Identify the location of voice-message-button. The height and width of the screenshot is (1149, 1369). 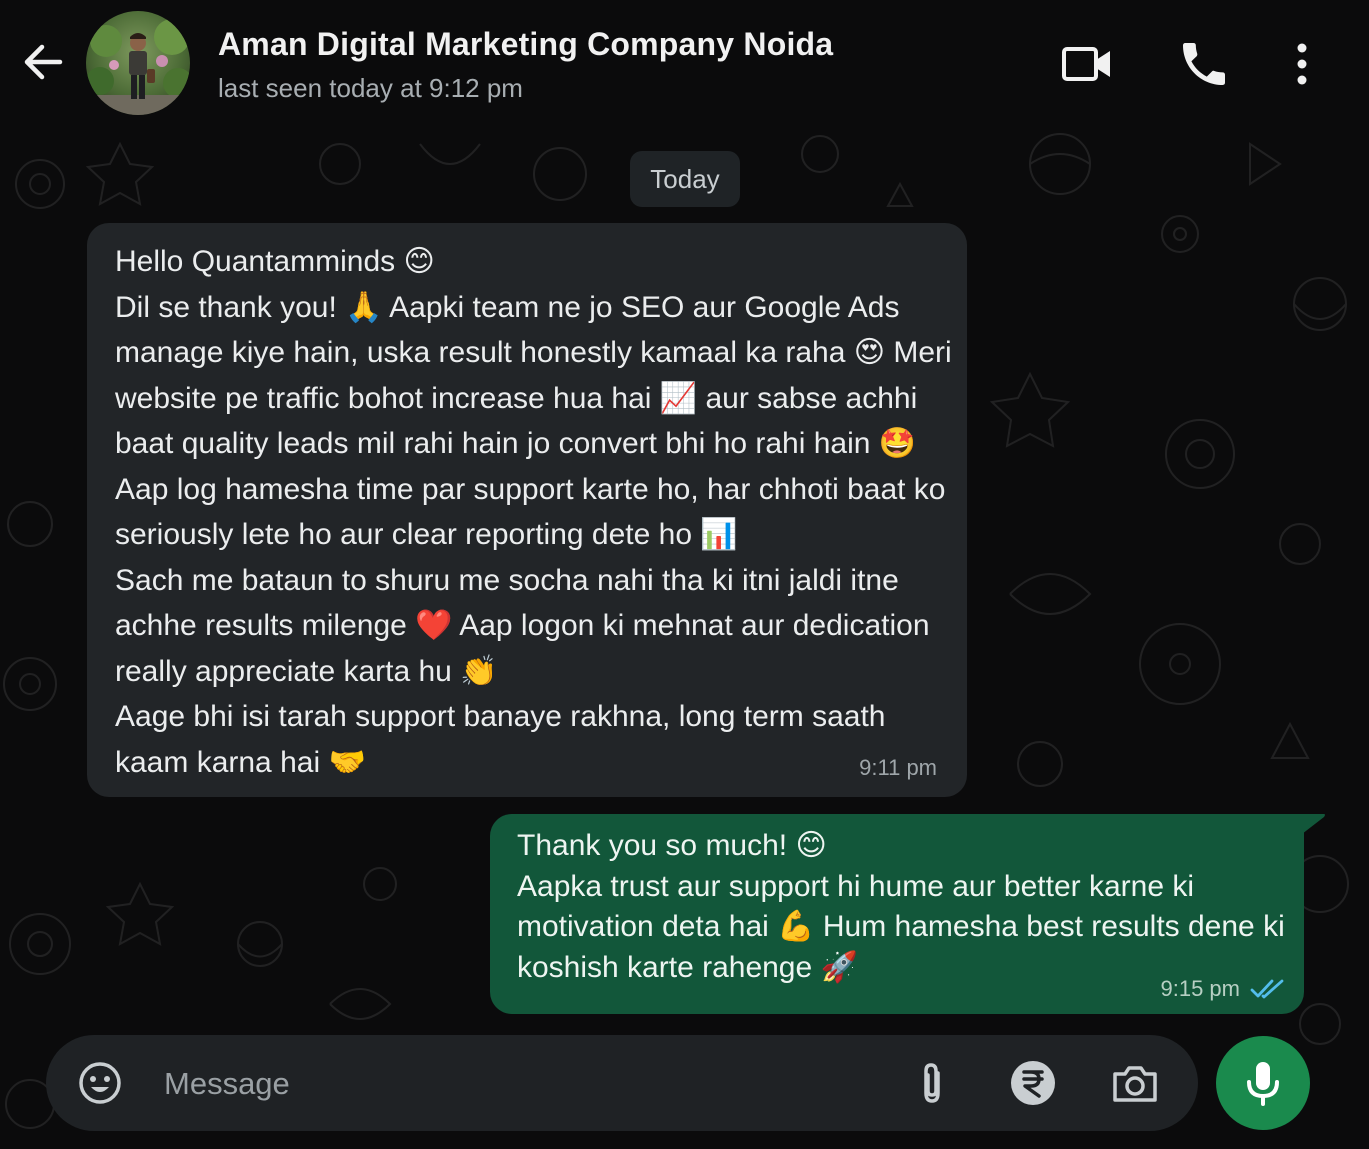
(1263, 1083).